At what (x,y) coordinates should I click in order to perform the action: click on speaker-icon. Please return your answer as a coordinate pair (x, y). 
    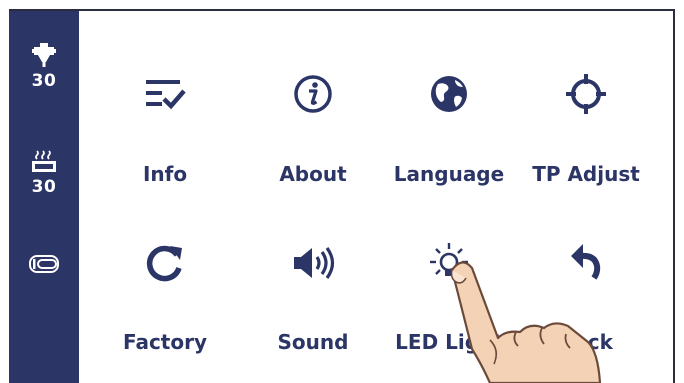
    Looking at the image, I should click on (314, 263).